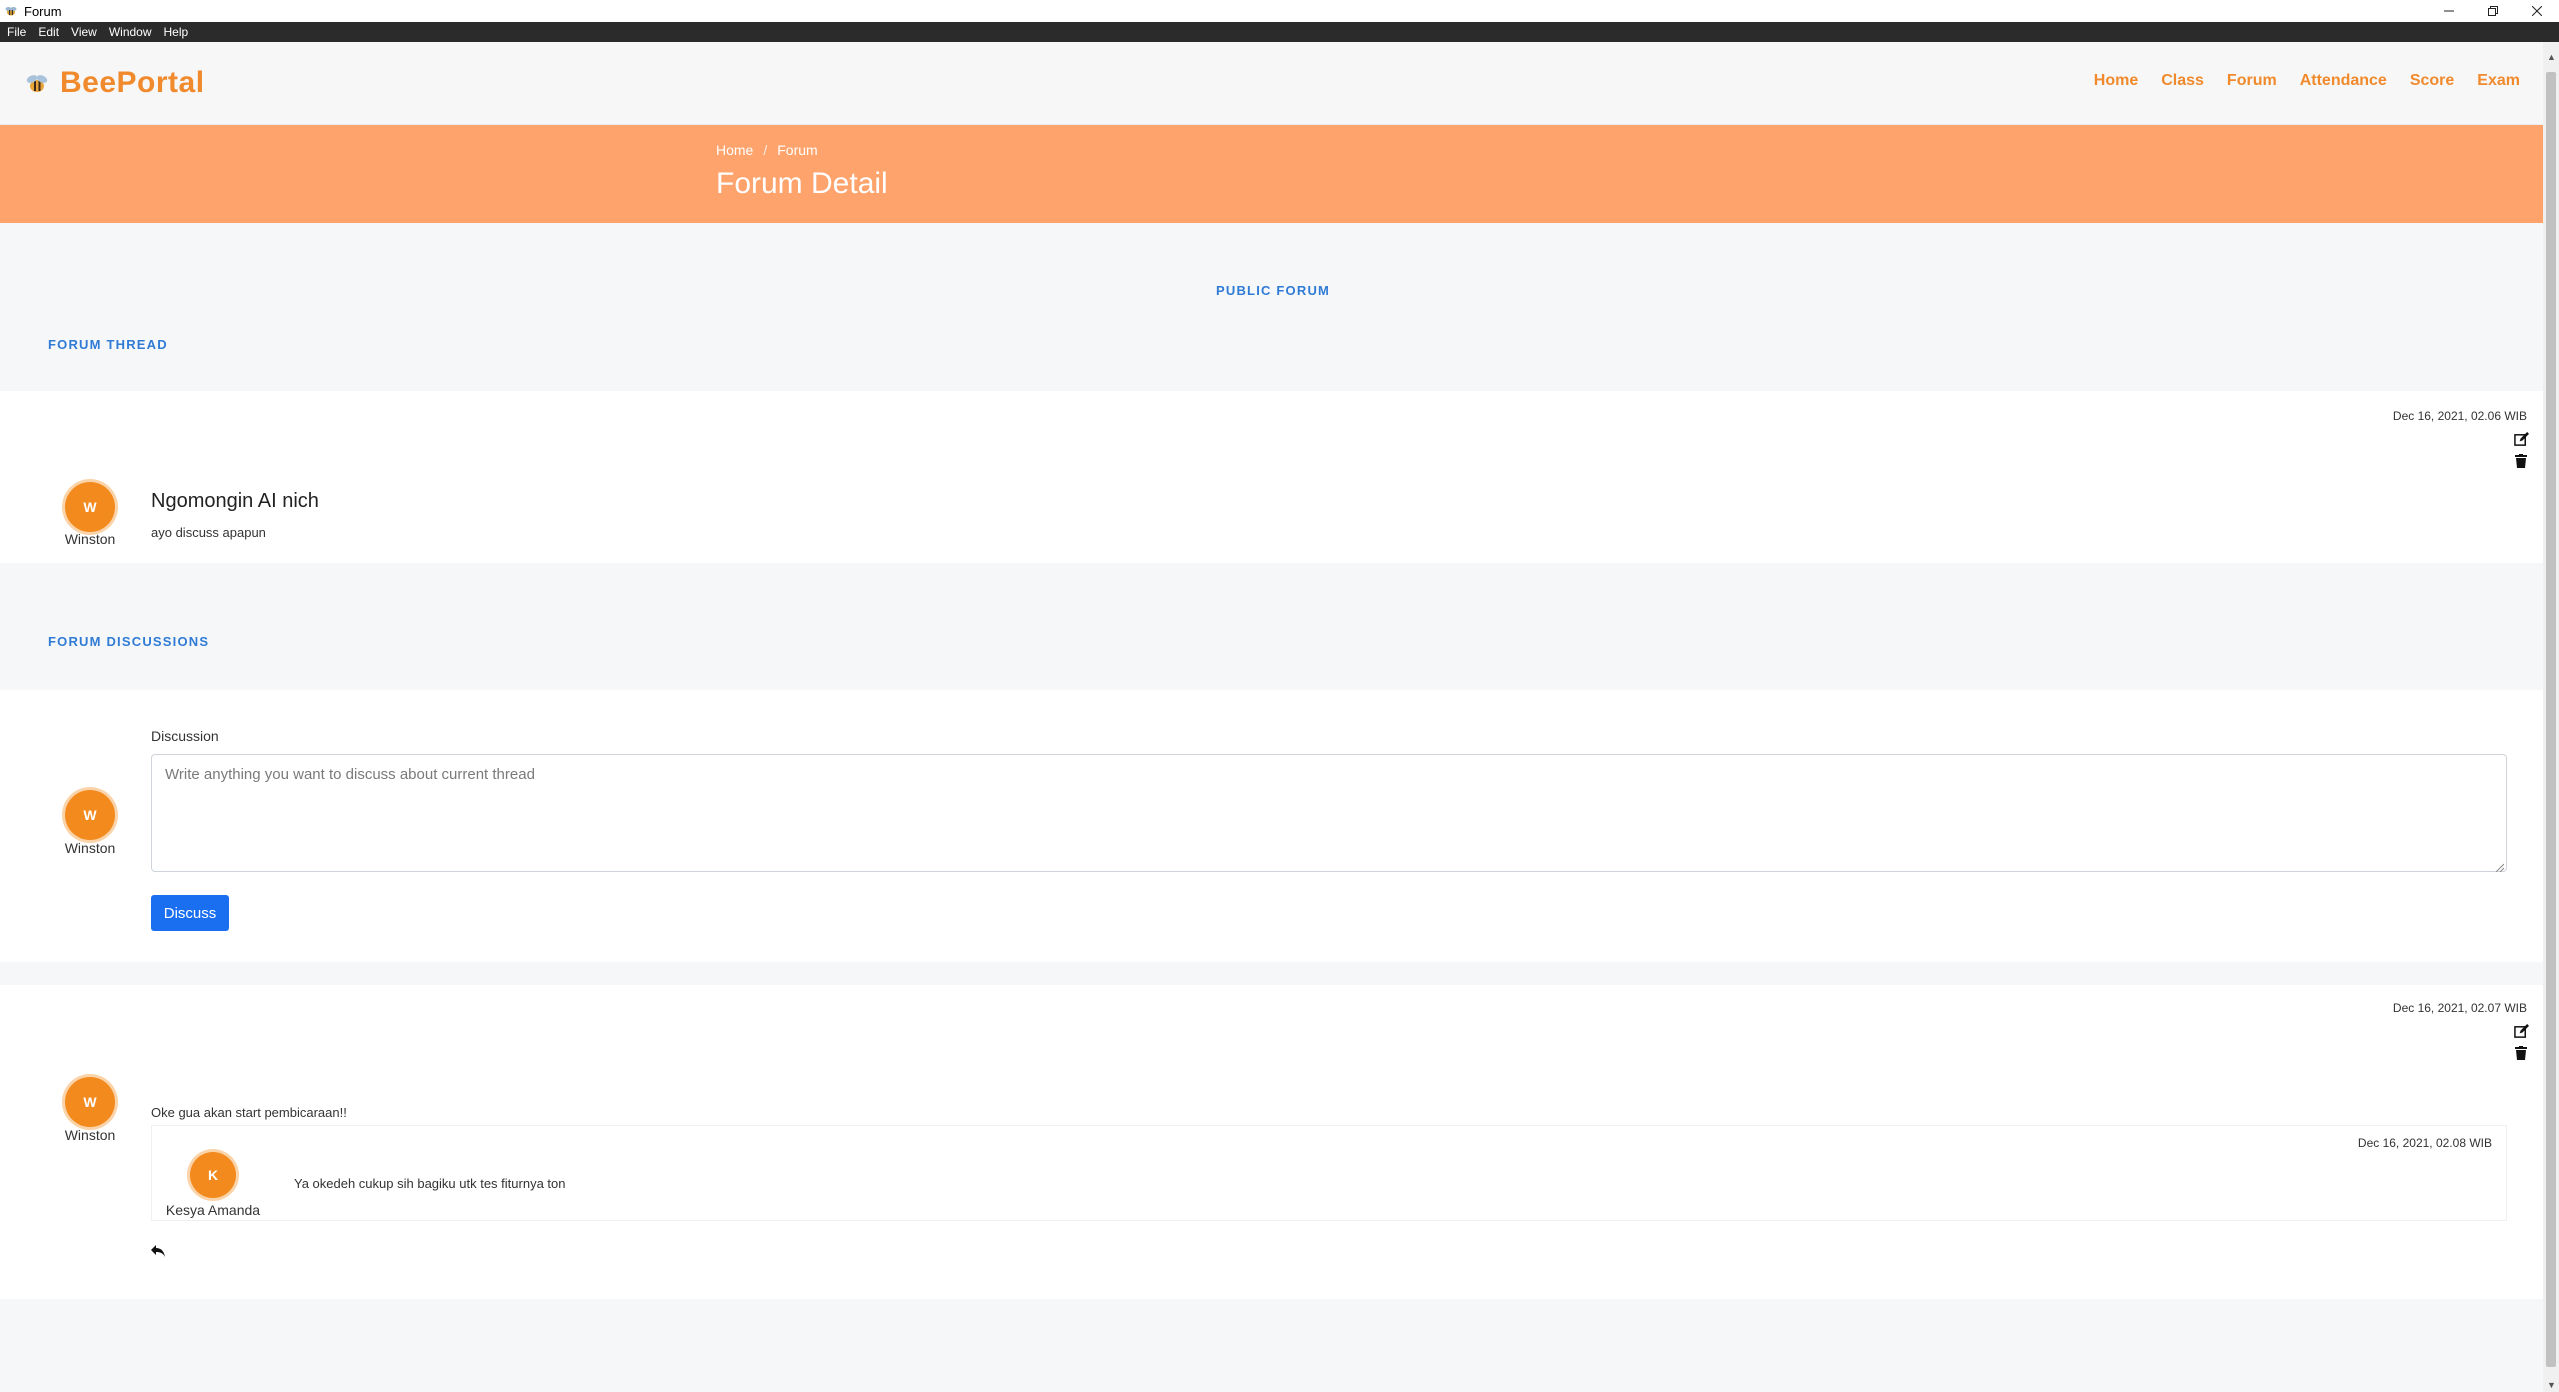 The height and width of the screenshot is (1392, 2559). I want to click on close-window-button, so click(2537, 11).